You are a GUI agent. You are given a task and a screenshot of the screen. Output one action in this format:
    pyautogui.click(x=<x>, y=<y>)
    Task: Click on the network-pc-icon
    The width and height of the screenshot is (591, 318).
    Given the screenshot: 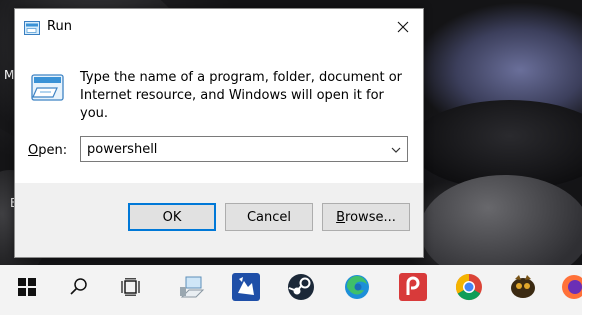 What is the action you would take?
    pyautogui.click(x=192, y=289)
    